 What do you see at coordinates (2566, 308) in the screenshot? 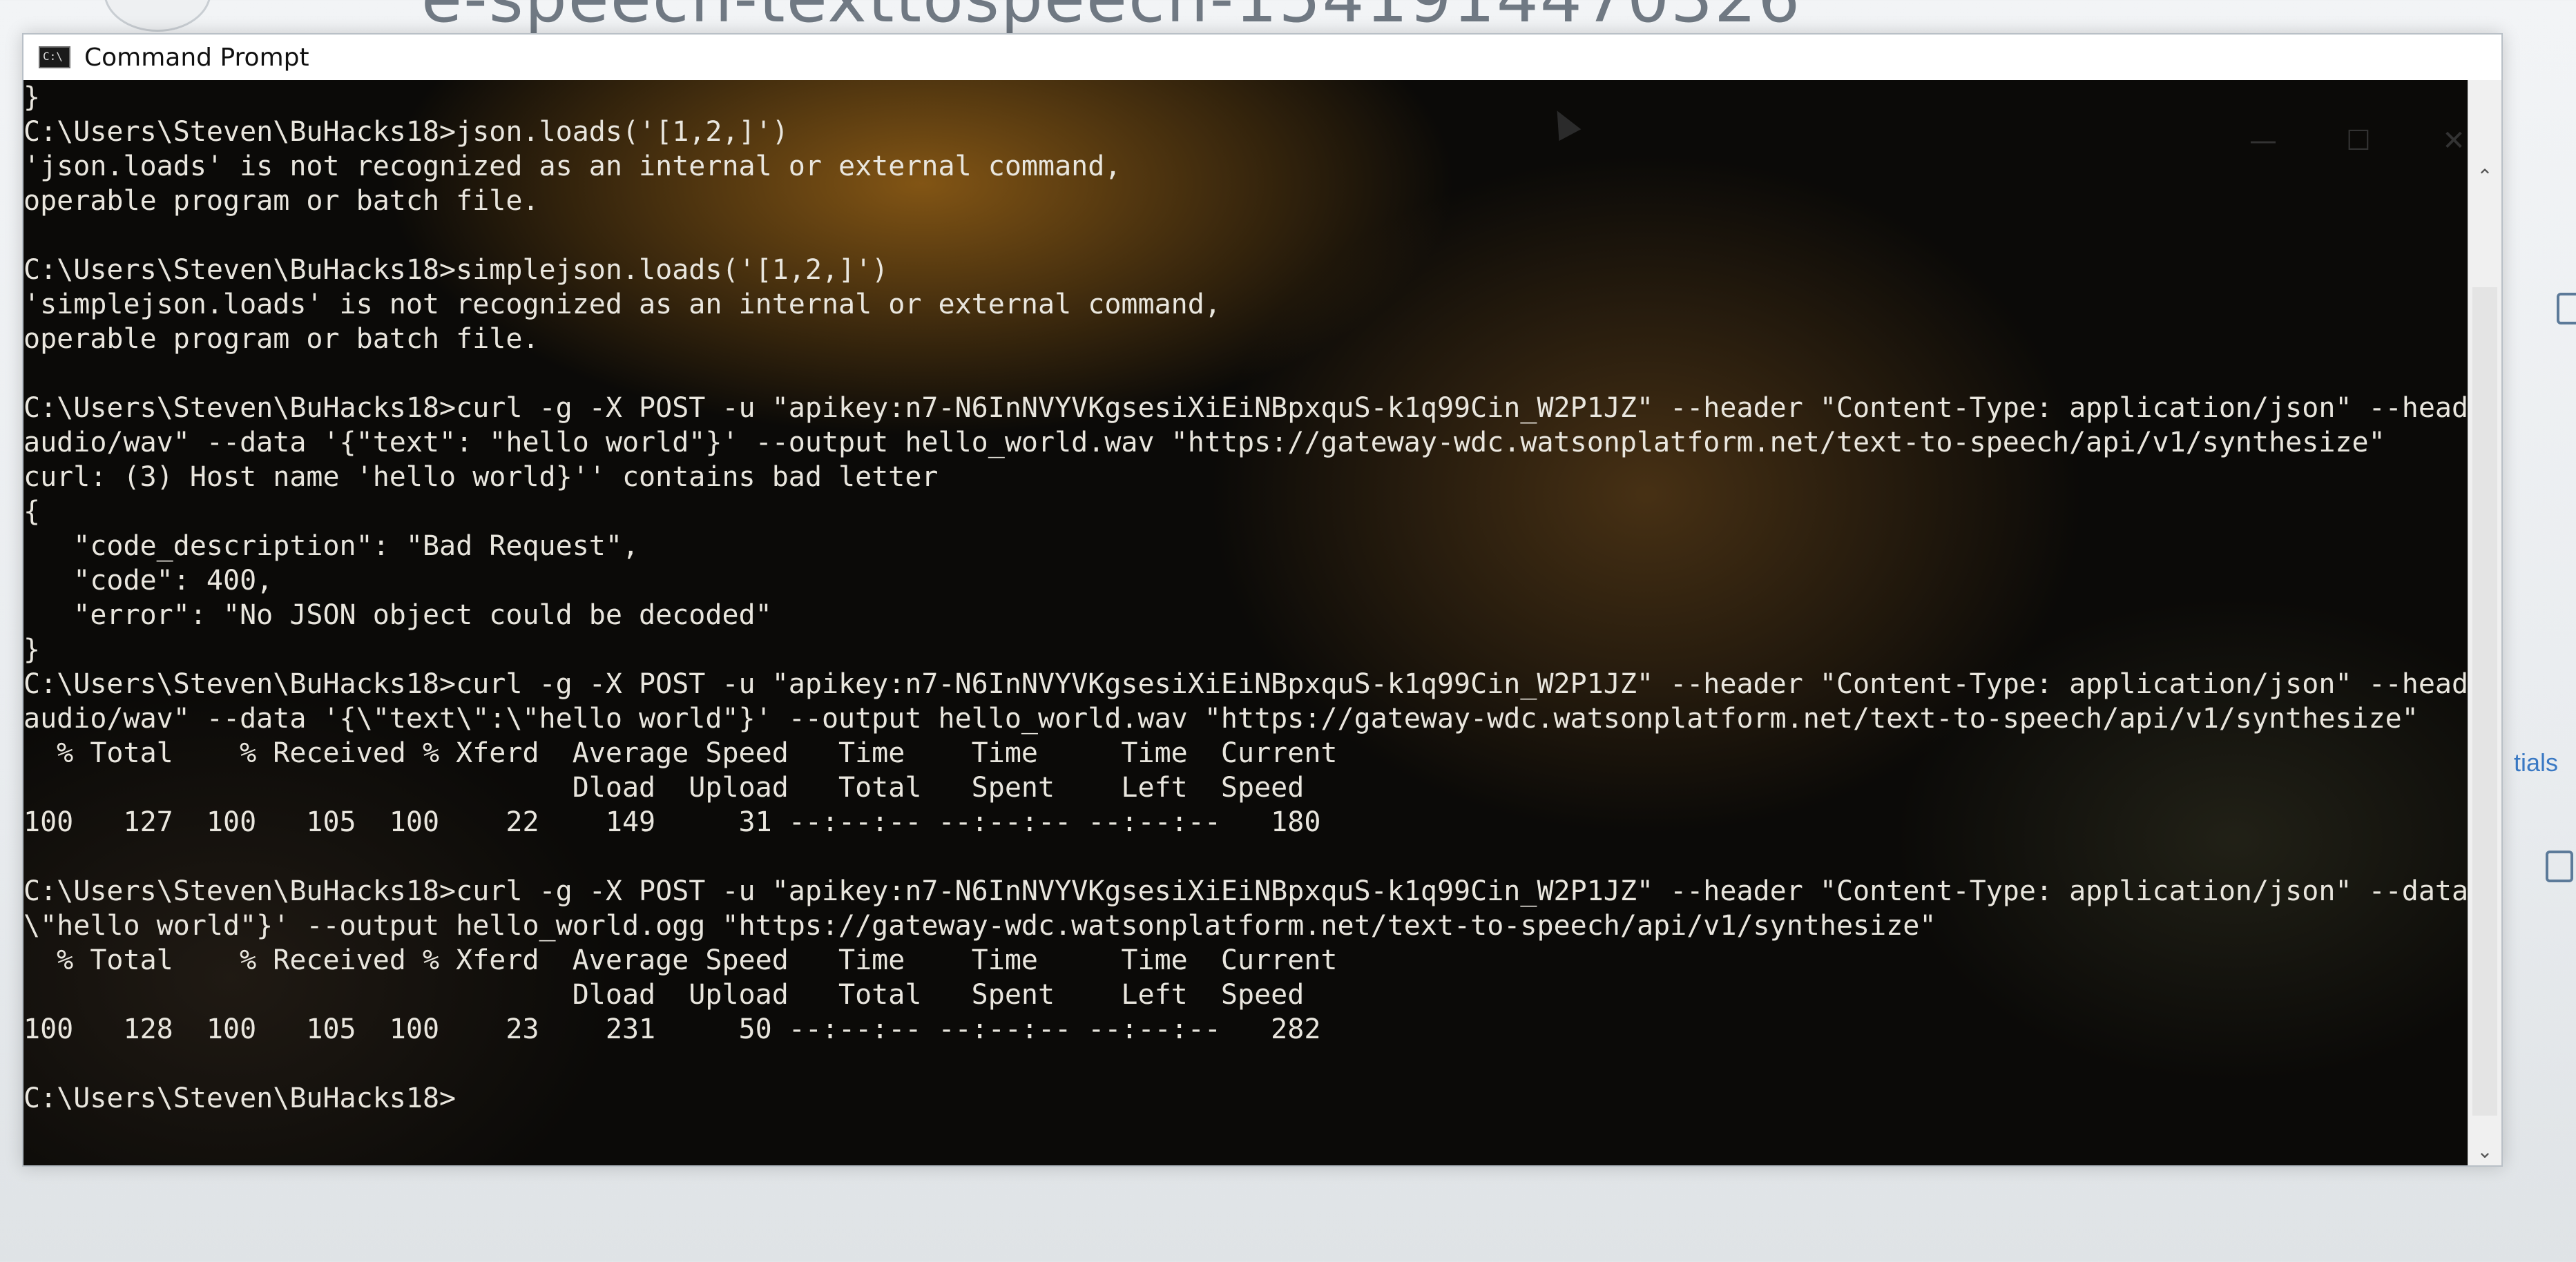
I see `side-copy-icon` at bounding box center [2566, 308].